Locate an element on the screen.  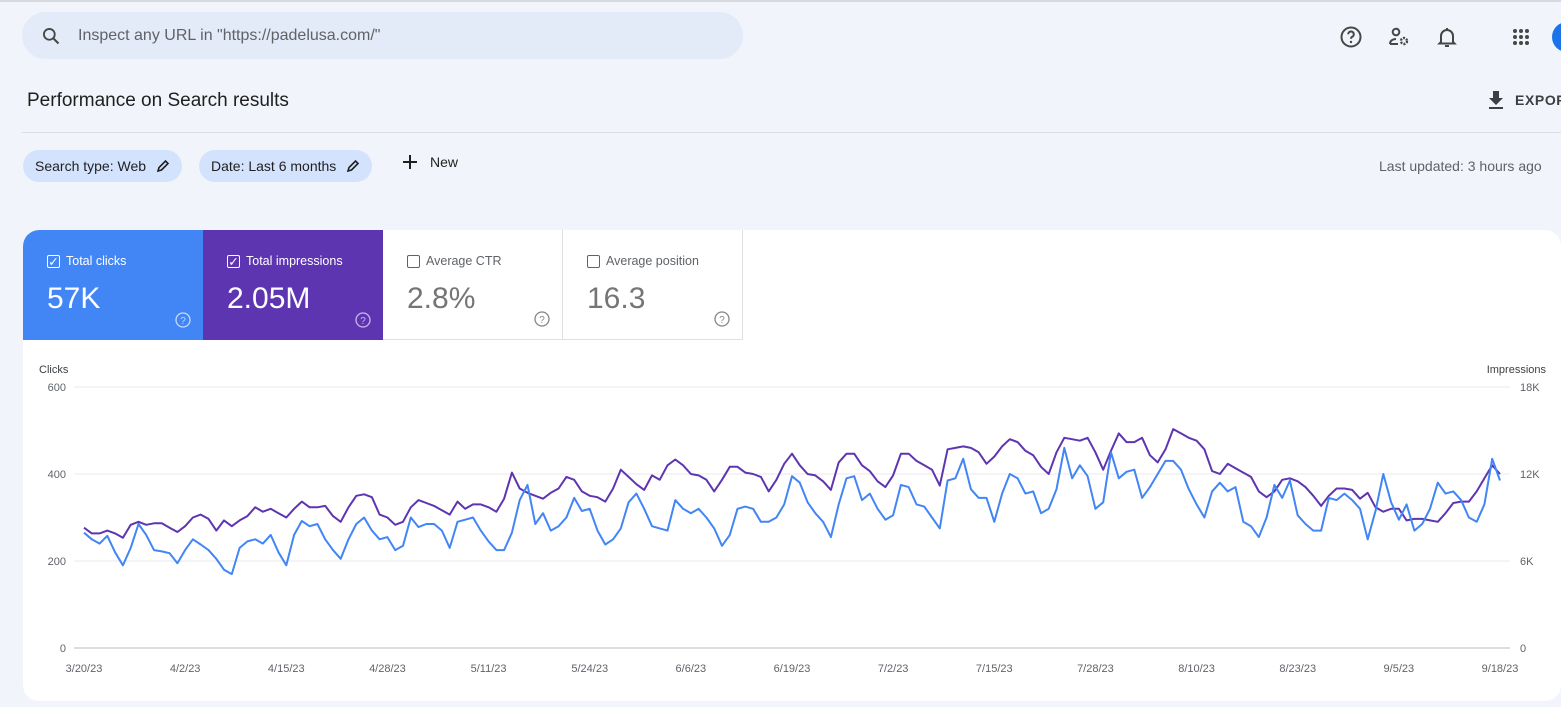
y-tick-left: 0 is located at coordinates (63, 649).